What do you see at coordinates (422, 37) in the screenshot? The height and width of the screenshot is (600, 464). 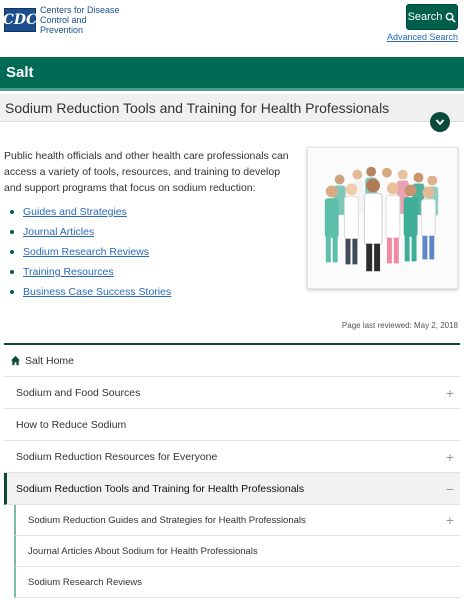 I see `advanced-search-link: Advanced Search` at bounding box center [422, 37].